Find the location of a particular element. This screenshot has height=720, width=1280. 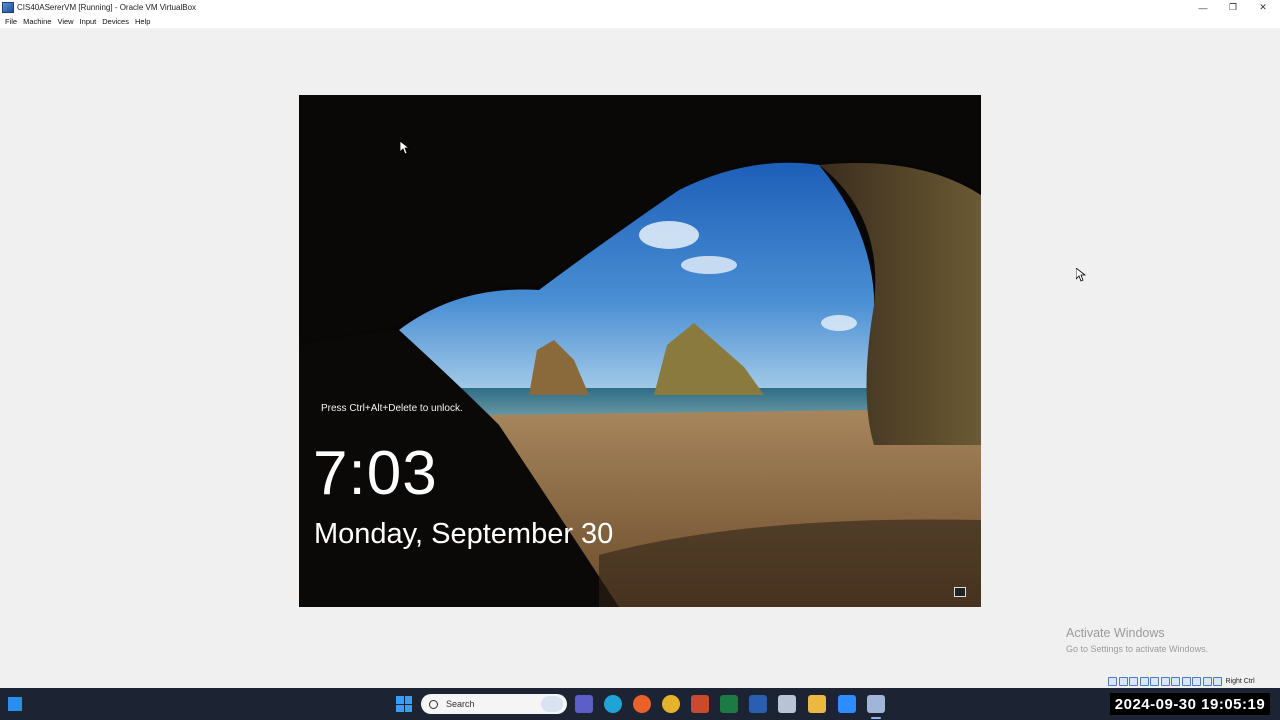

usb-icon is located at coordinates (1154, 681).